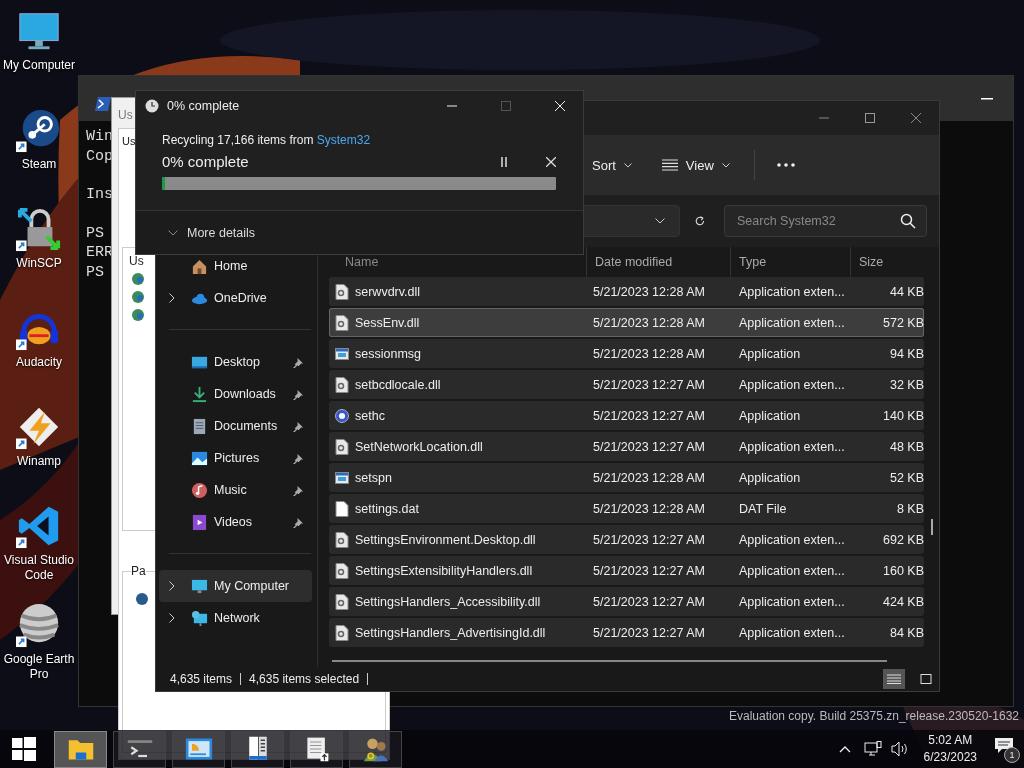  What do you see at coordinates (932, 527) in the screenshot?
I see `scrollbar-thumb` at bounding box center [932, 527].